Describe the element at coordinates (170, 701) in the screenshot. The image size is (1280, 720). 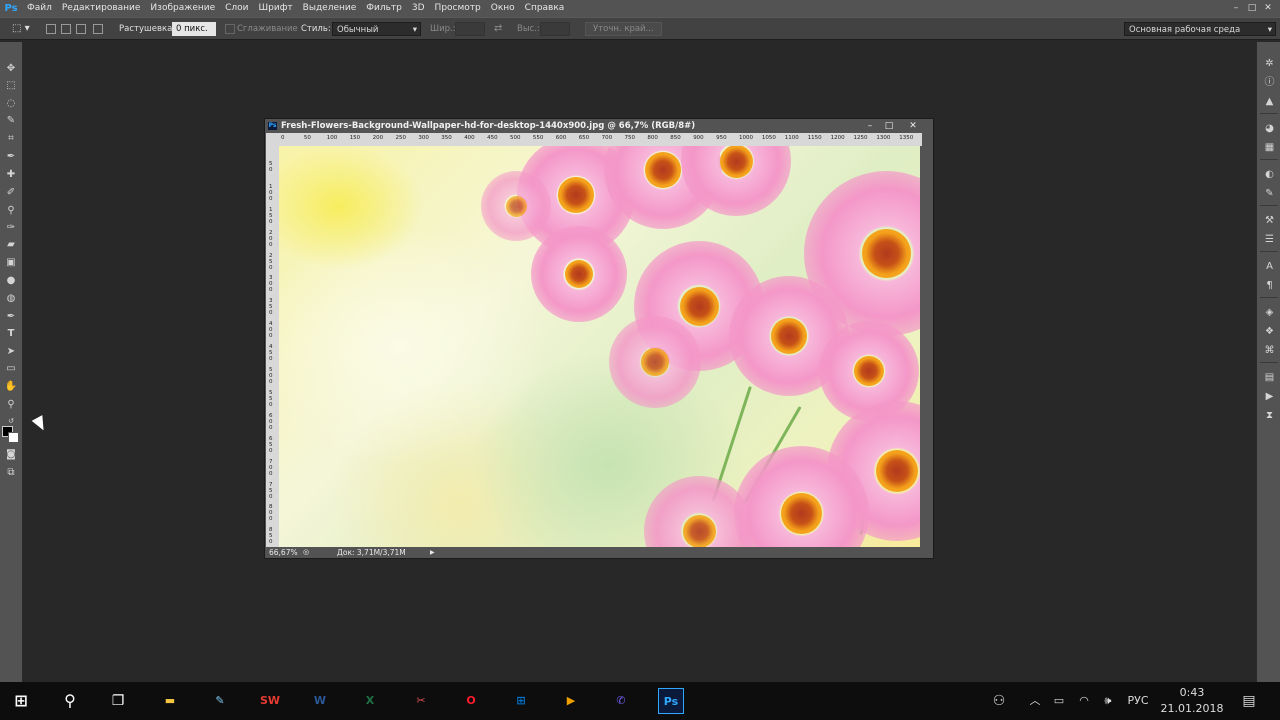
I see `taskbar-app-file-explorer-icon: ▬` at that location.